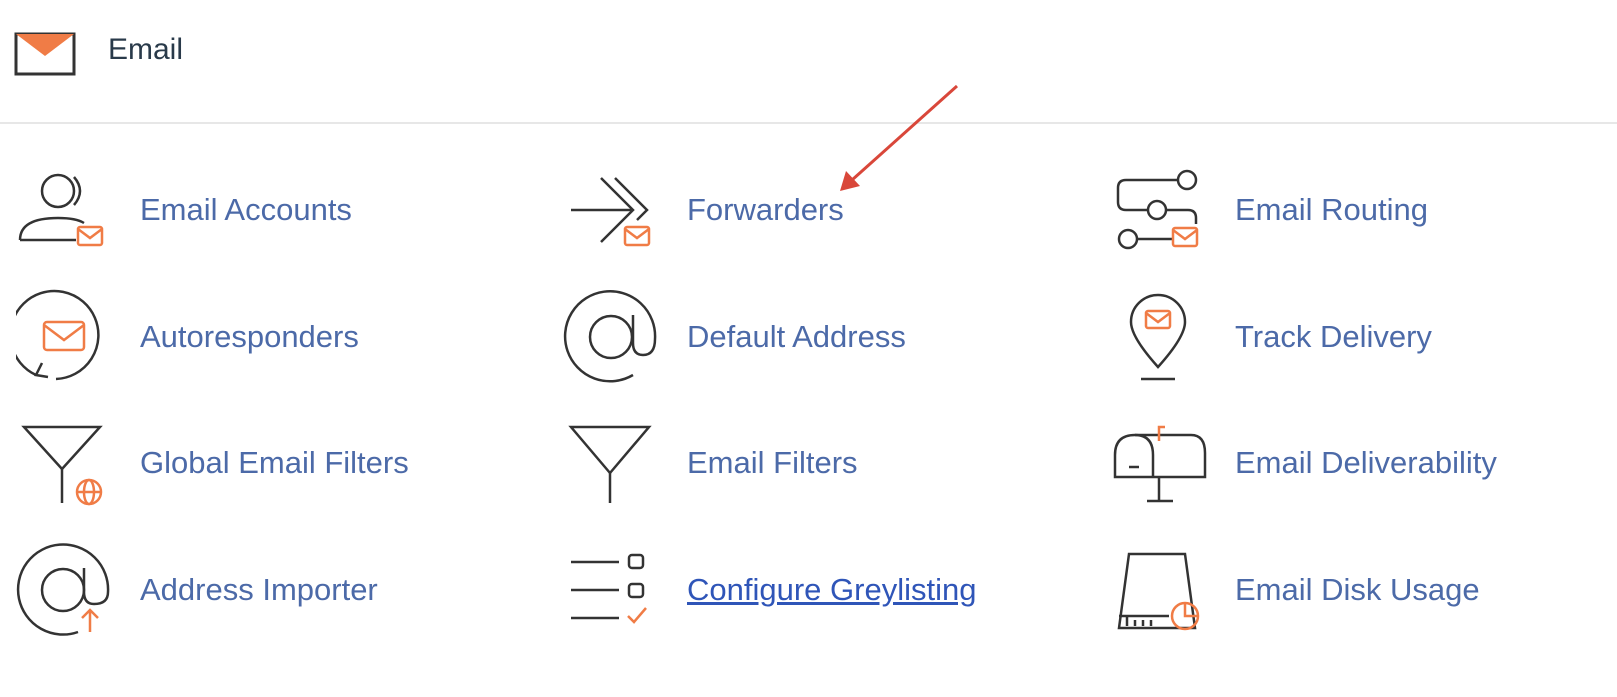 Image resolution: width=1617 pixels, height=697 pixels. What do you see at coordinates (613, 463) in the screenshot?
I see `funnel-icon` at bounding box center [613, 463].